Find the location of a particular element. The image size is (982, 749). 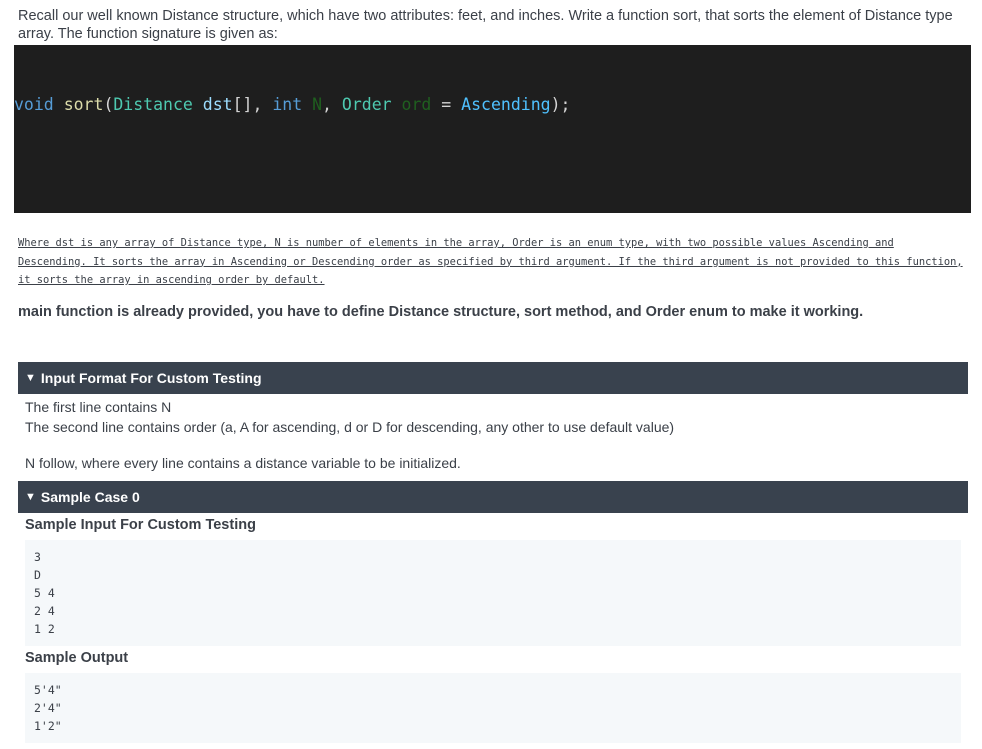

input-format-line1: The first line contains N is located at coordinates (98, 407).